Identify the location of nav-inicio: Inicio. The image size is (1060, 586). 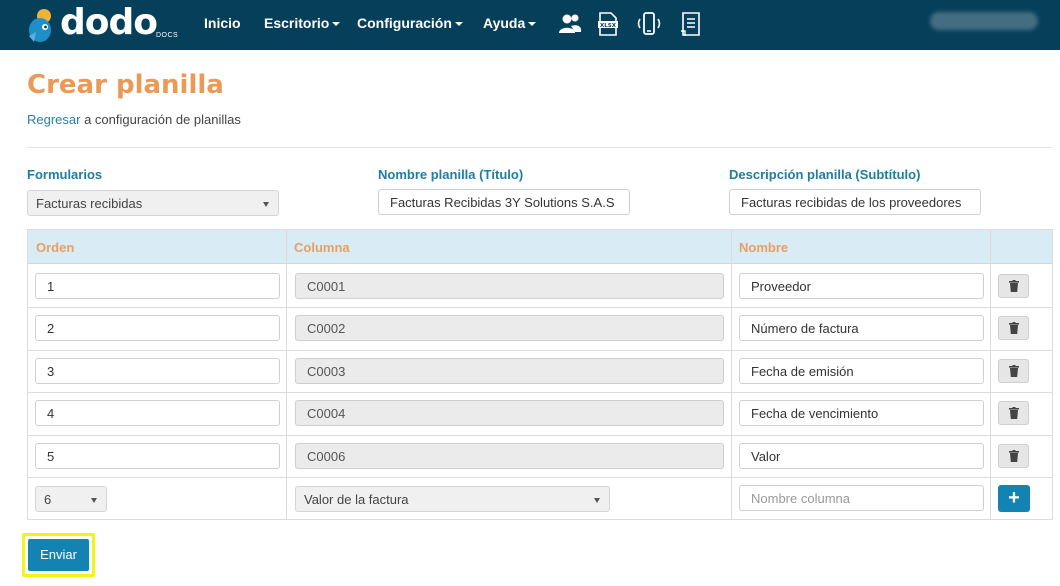
(222, 23).